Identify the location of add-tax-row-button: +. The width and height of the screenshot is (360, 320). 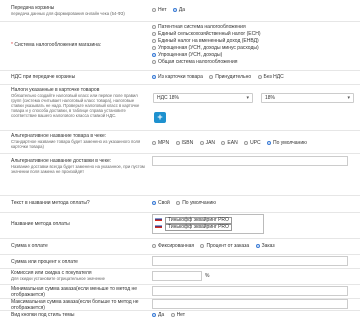
(160, 117).